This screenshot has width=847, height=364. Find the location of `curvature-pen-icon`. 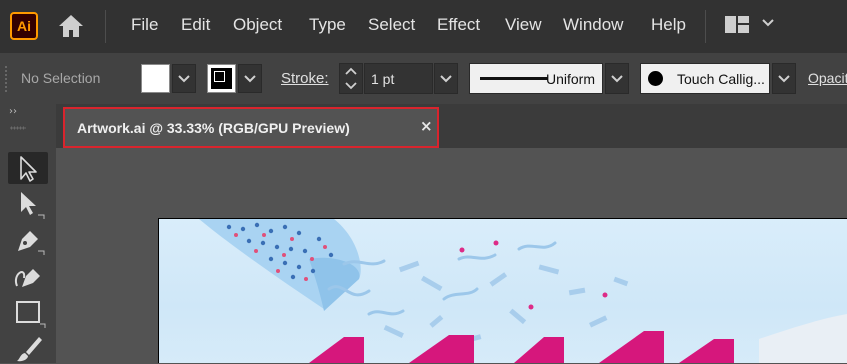

curvature-pen-icon is located at coordinates (27, 278).